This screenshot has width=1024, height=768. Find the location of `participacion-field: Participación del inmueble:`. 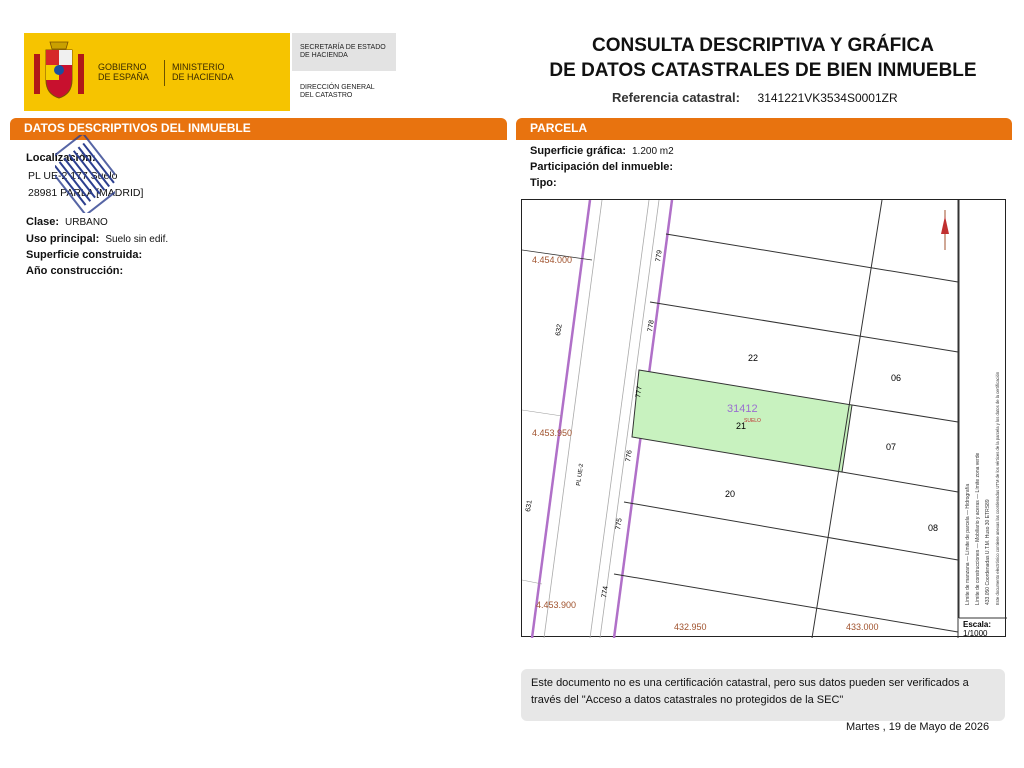

participacion-field: Participación del inmueble: is located at coordinates (602, 167).